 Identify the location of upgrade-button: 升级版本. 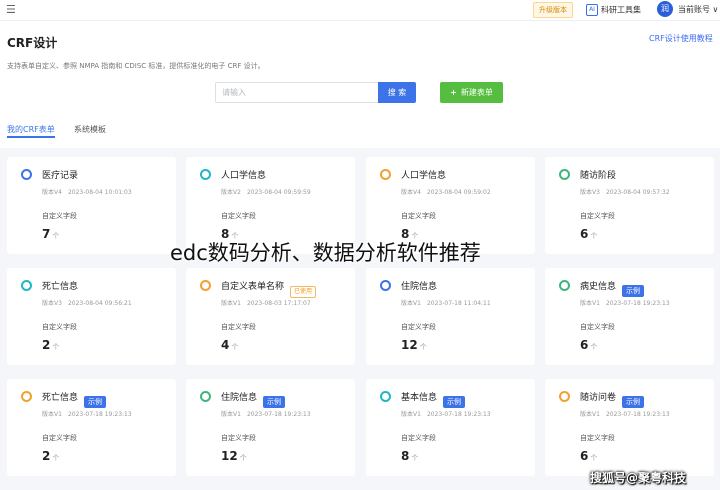
(553, 10).